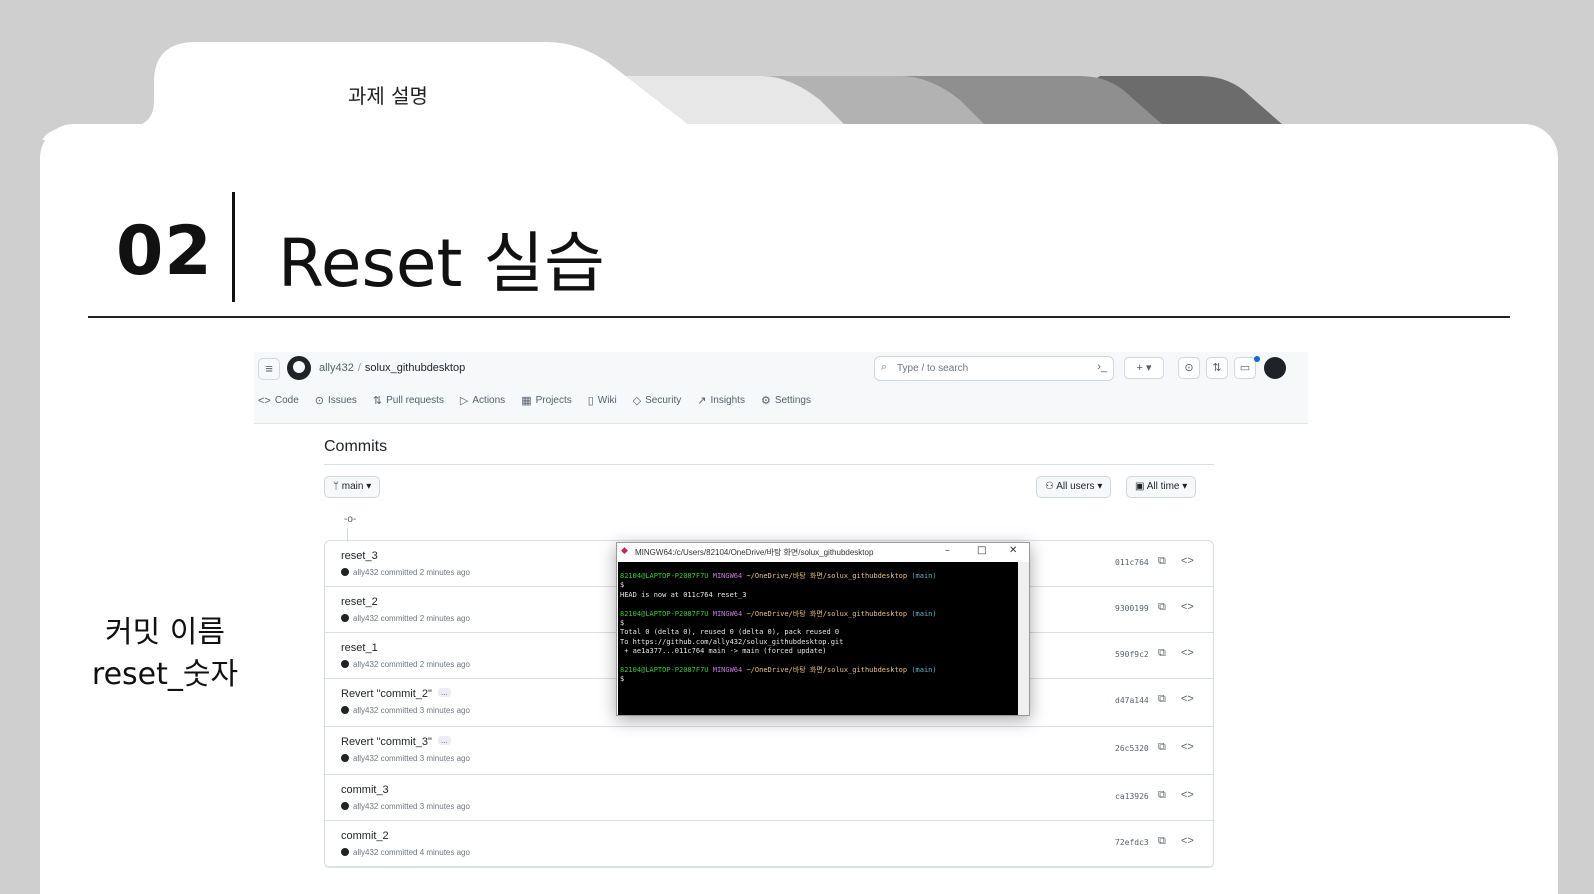 Image resolution: width=1594 pixels, height=894 pixels. What do you see at coordinates (624, 551) in the screenshot?
I see `git-bash-icon: ◆` at bounding box center [624, 551].